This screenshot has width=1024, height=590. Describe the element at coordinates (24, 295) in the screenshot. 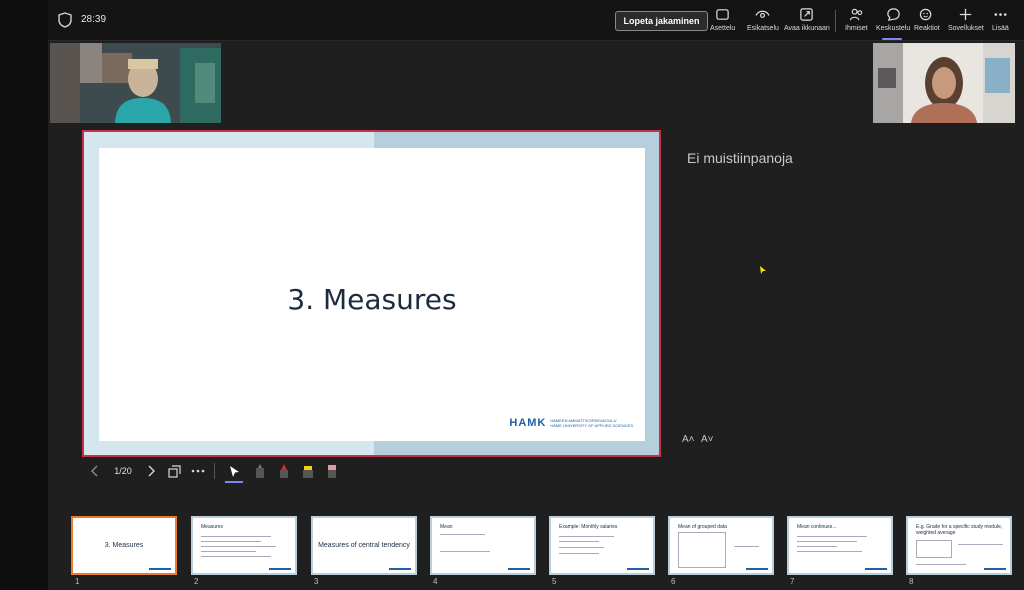

I see `left-strip` at that location.